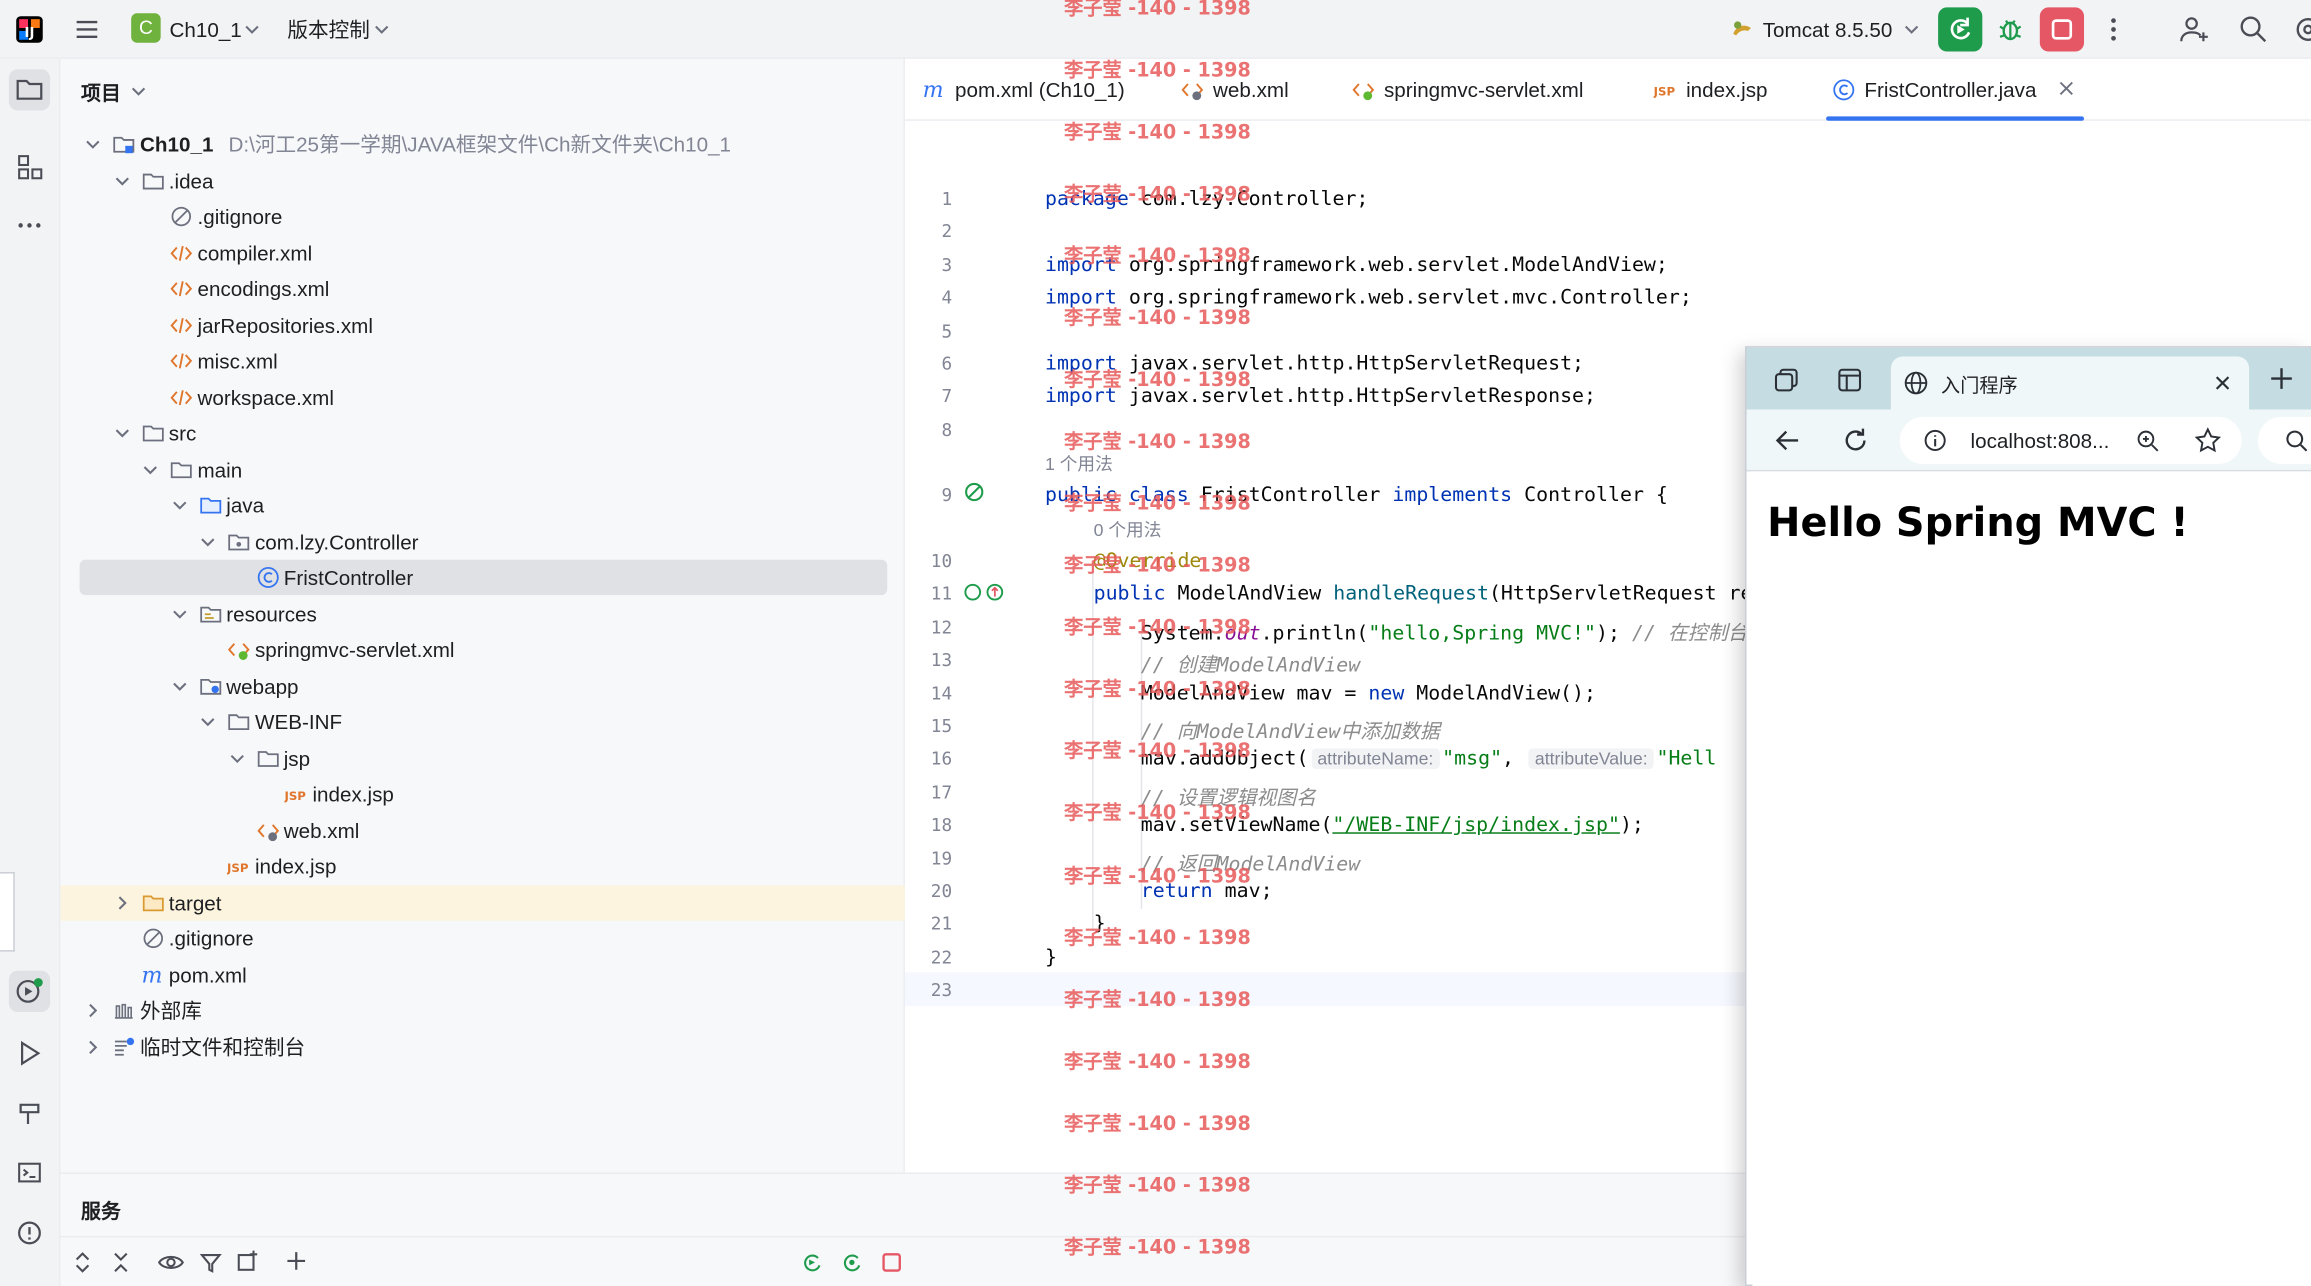 The width and height of the screenshot is (2311, 1286). I want to click on vcs-menu: 版本控制, so click(328, 29).